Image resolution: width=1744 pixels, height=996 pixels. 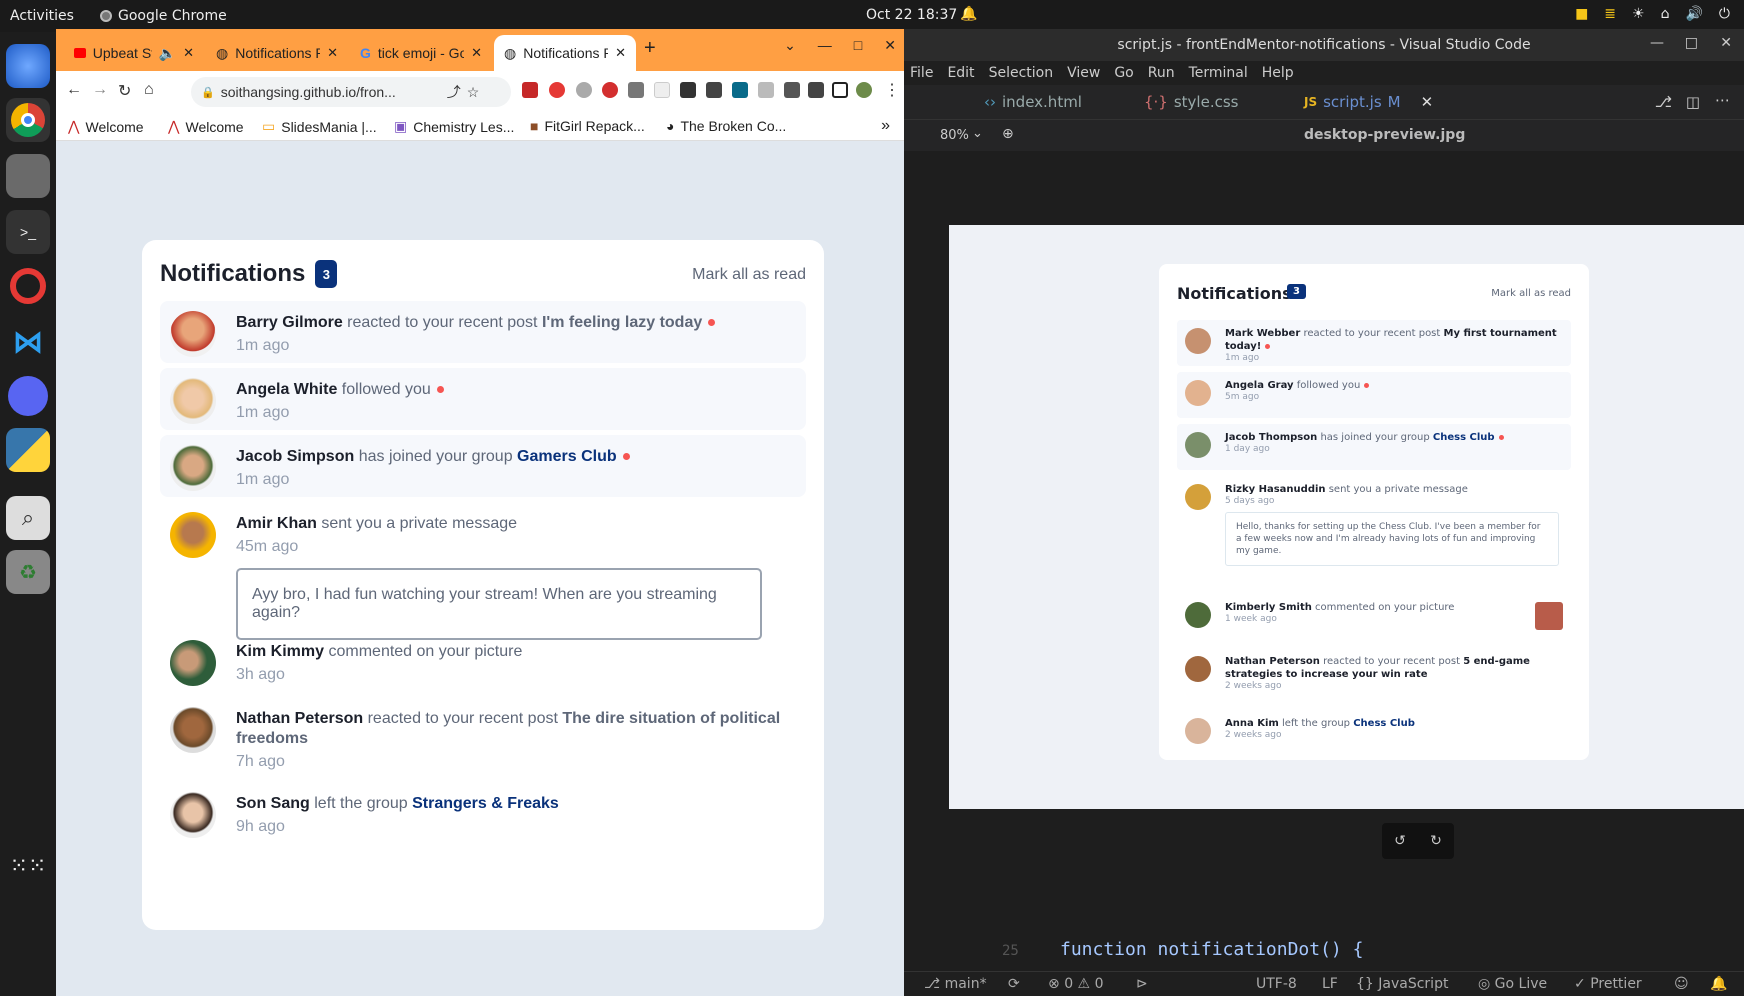 I want to click on line-ending: LF, so click(x=1330, y=984).